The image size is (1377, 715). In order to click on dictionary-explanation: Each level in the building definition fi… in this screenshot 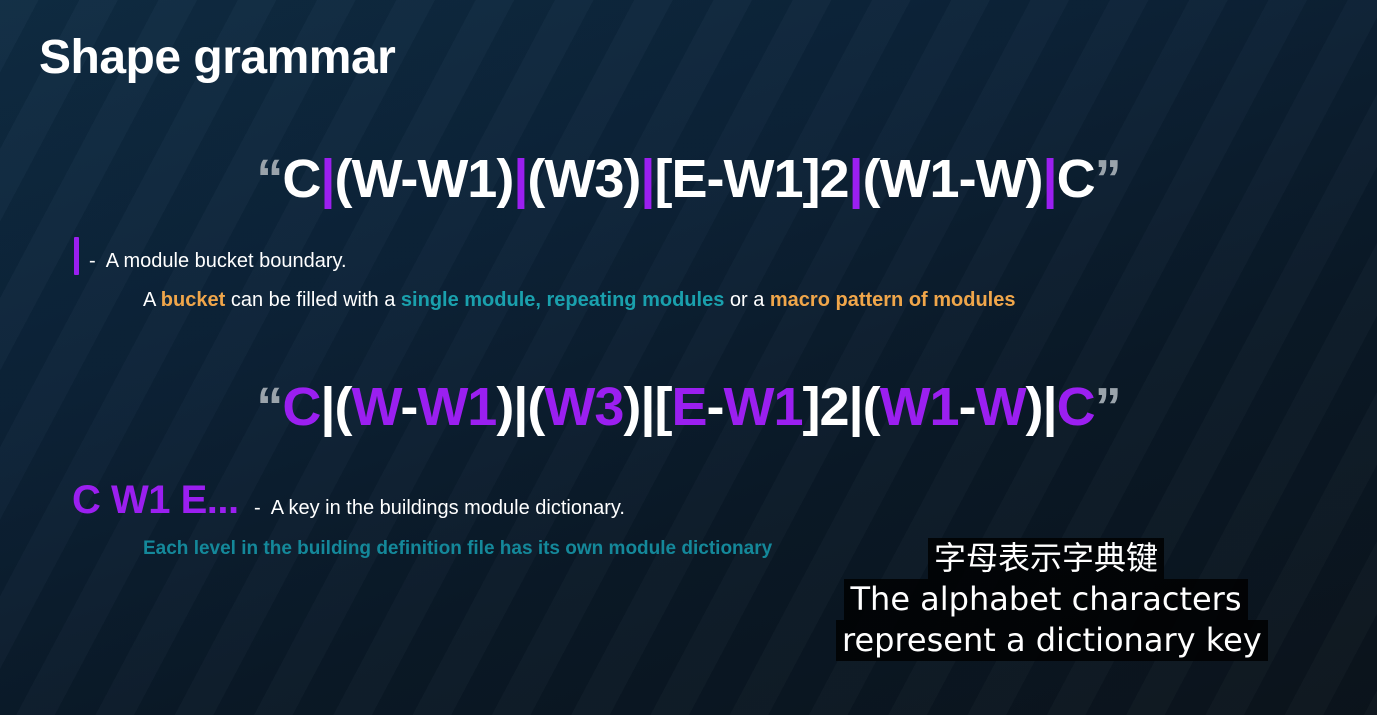, I will do `click(458, 548)`.